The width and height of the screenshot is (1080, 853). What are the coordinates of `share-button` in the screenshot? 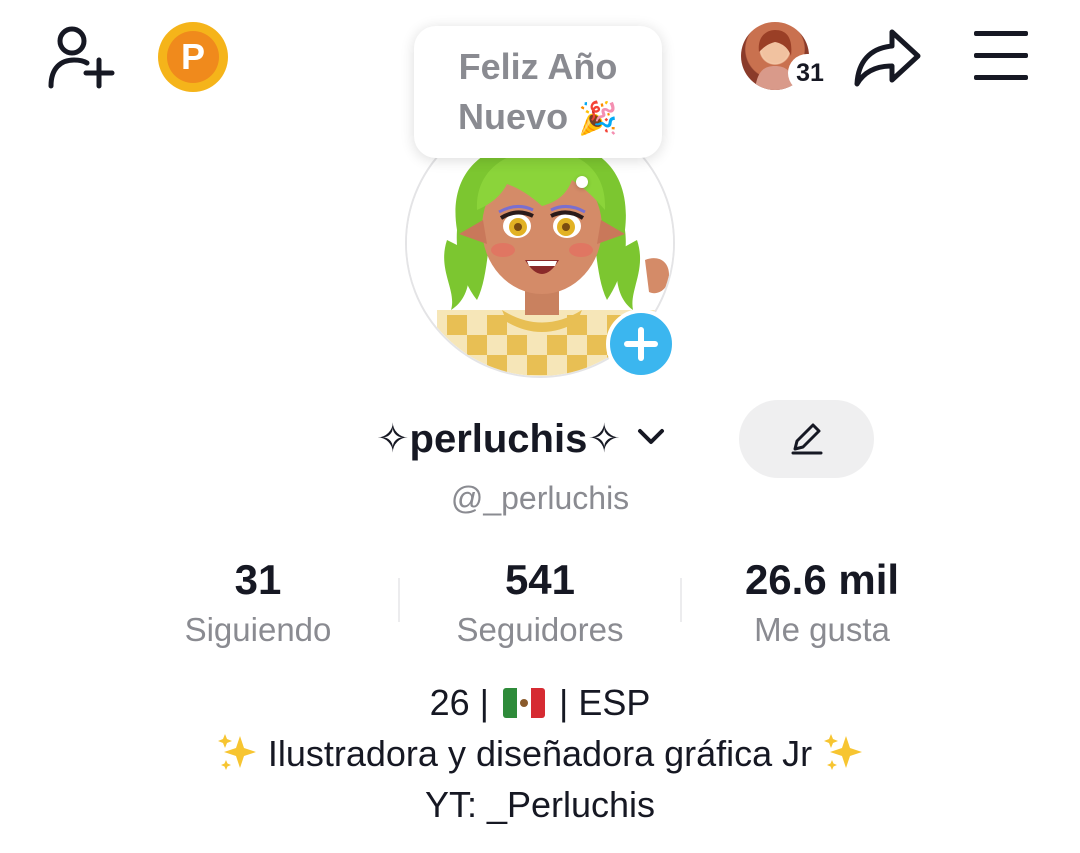 It's located at (888, 57).